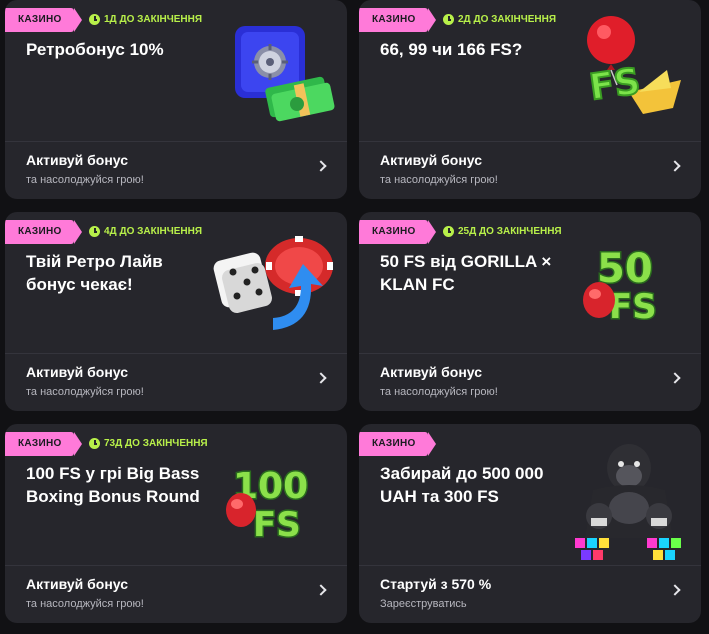  Describe the element at coordinates (153, 19) in the screenshot. I see `timer-text: 1Д ДО ЗАКІНЧЕННЯ` at that location.